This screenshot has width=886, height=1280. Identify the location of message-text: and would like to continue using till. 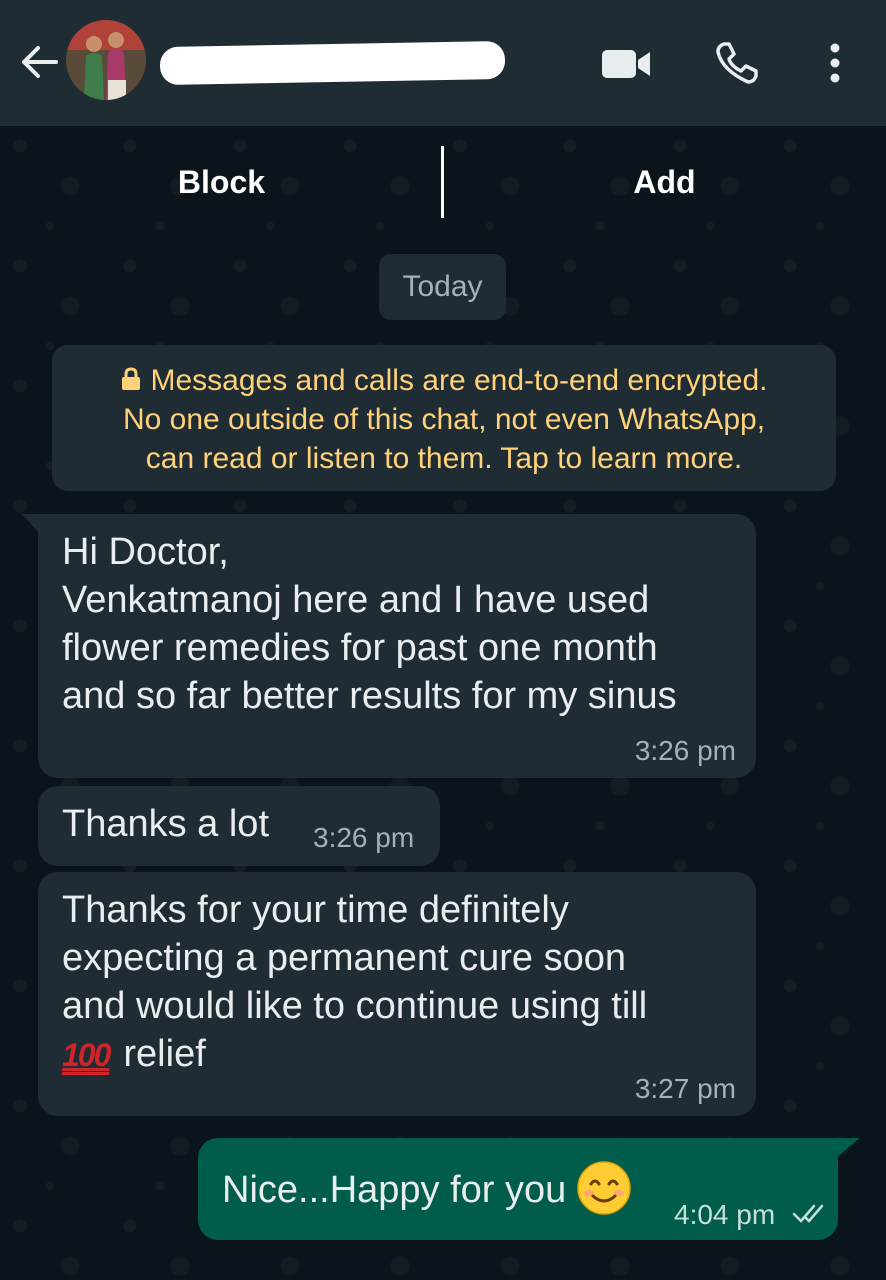
(355, 1006).